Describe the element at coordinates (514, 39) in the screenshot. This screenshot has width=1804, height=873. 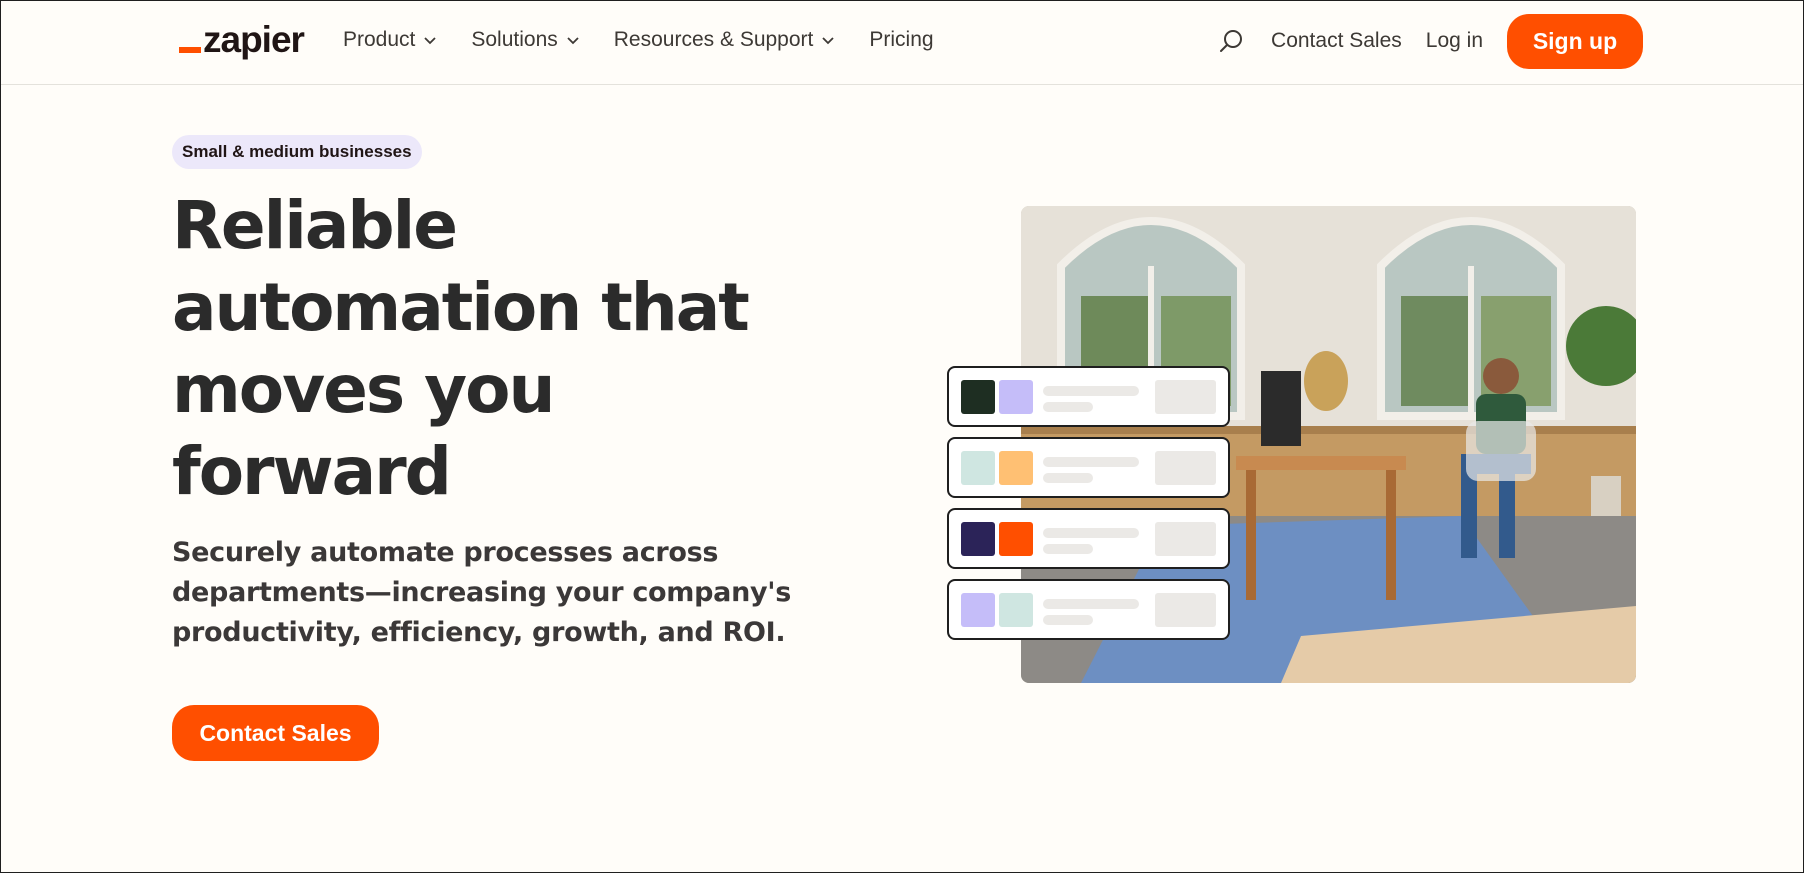
I see `nav-item-label: Solutions` at that location.